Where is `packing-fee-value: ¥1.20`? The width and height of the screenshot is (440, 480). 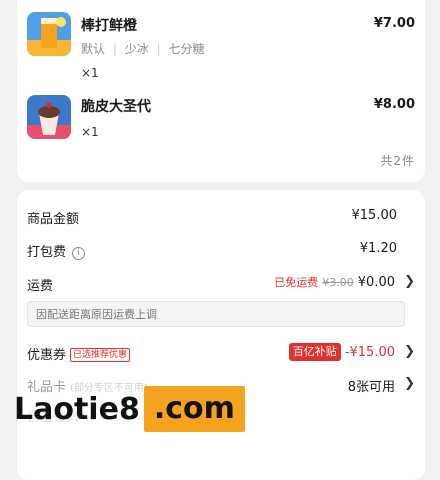
packing-fee-value: ¥1.20 is located at coordinates (378, 248).